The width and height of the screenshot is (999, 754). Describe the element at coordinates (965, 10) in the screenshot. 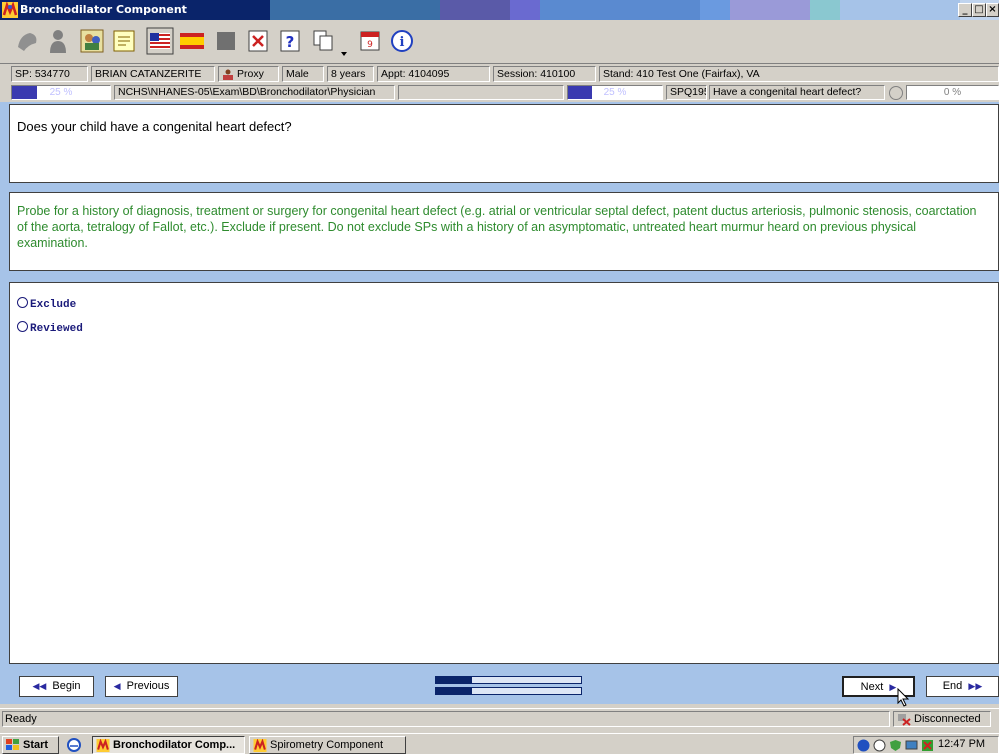

I see `minimize-button: _` at that location.